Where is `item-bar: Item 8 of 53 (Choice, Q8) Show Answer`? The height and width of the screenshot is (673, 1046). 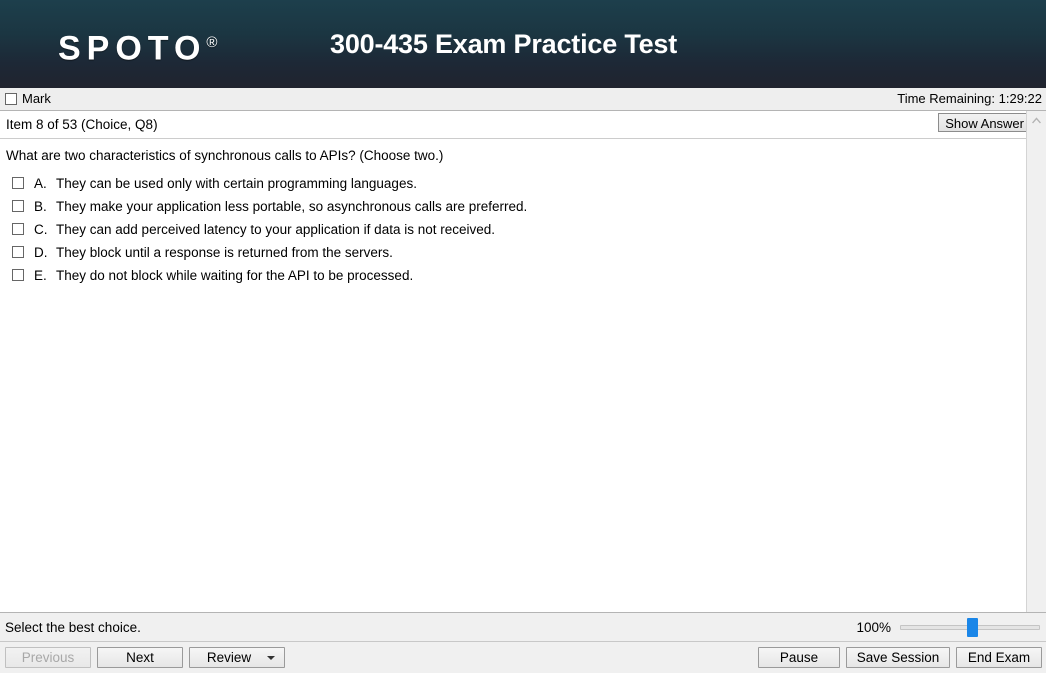 item-bar: Item 8 of 53 (Choice, Q8) Show Answer is located at coordinates (515, 125).